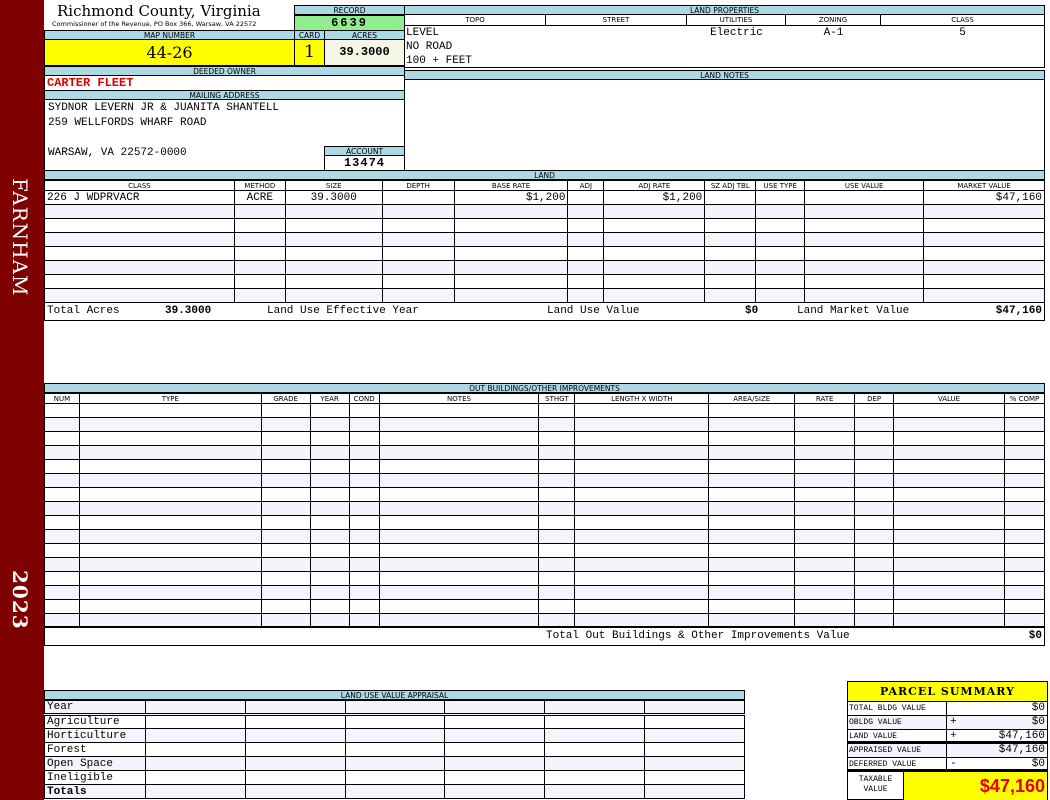 The height and width of the screenshot is (800, 1050). Describe the element at coordinates (394, 735) in the screenshot. I see `land-use-row: Horticulture` at that location.